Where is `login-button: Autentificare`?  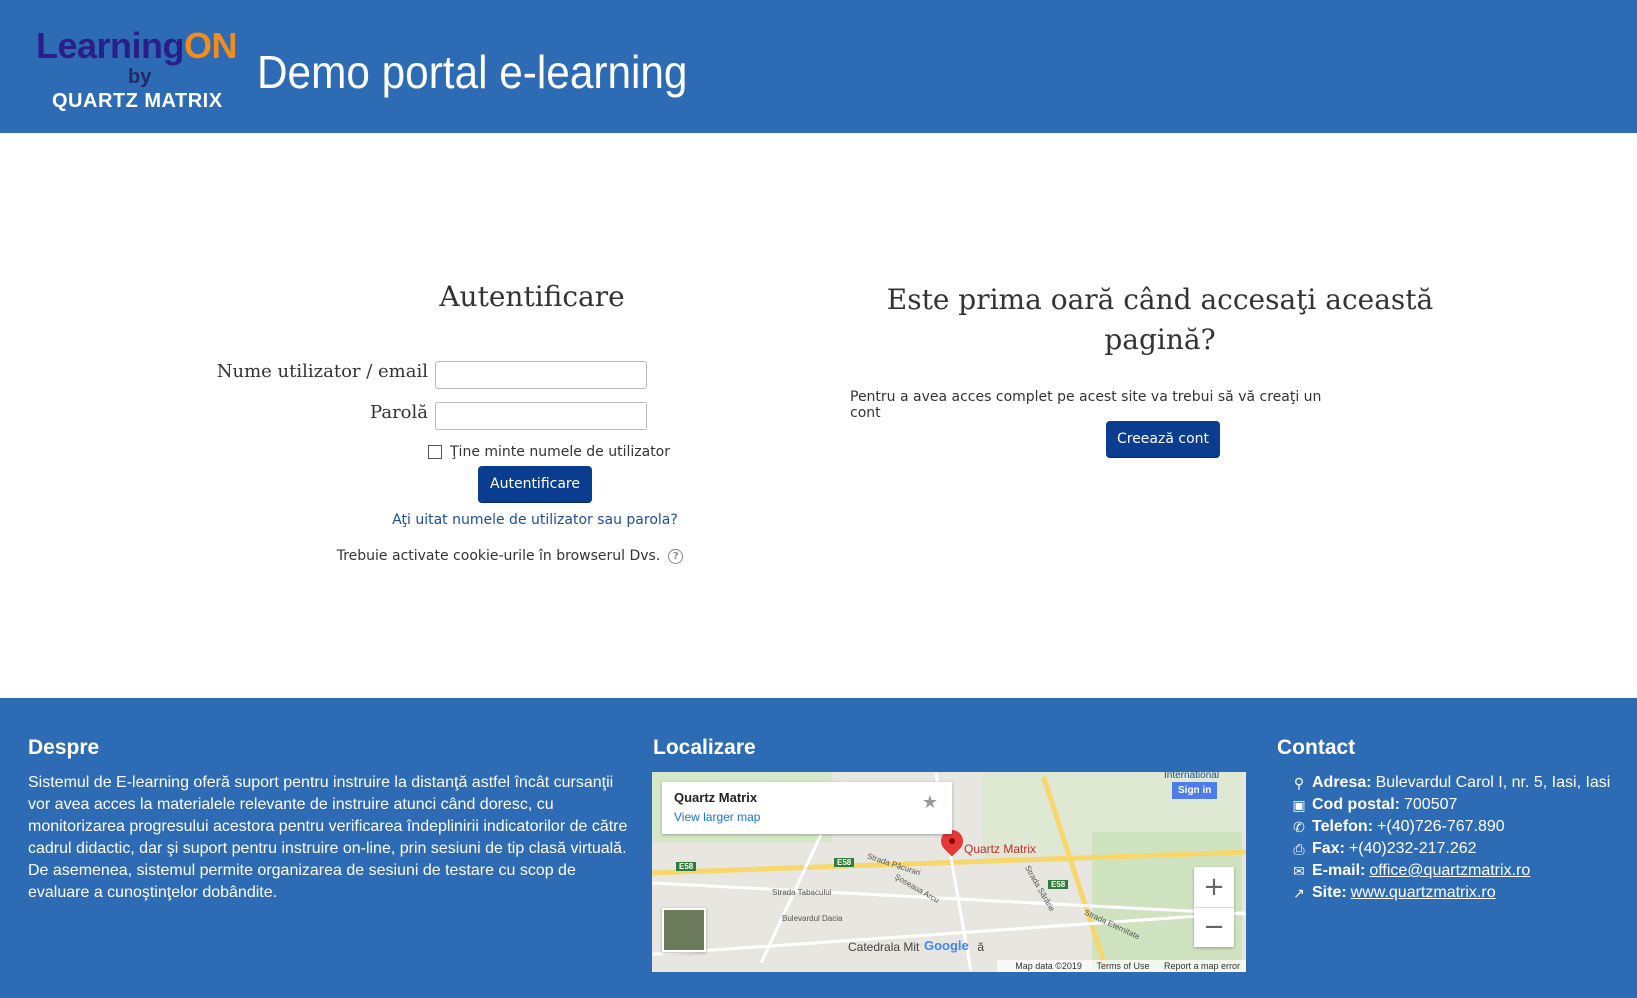 login-button: Autentificare is located at coordinates (535, 484).